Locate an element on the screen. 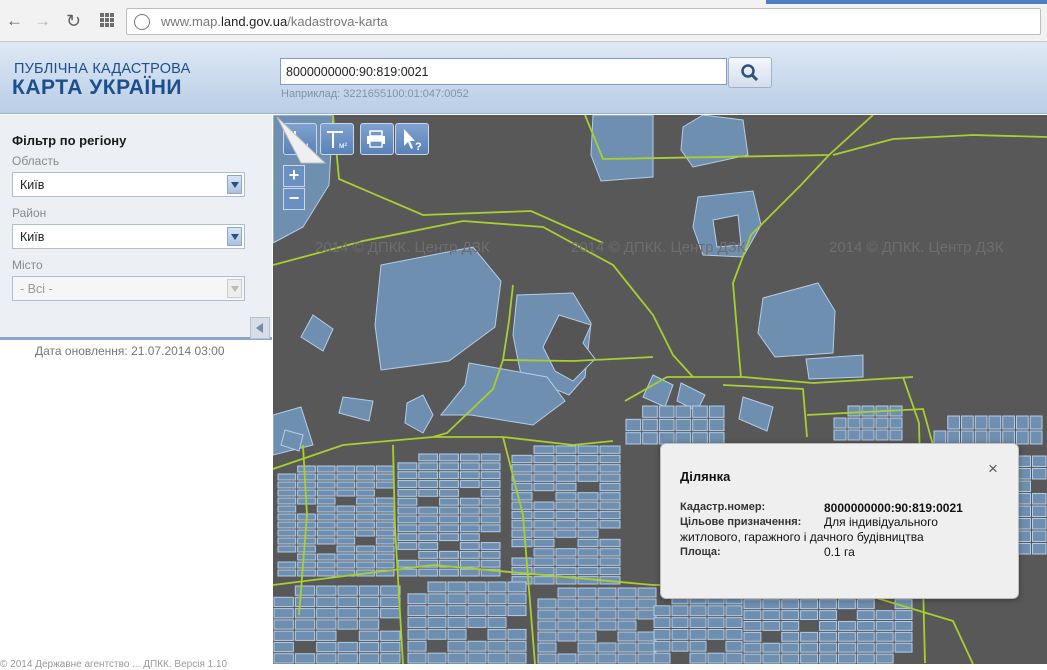 Image resolution: width=1047 pixels, height=670 pixels. identify-tool: ? is located at coordinates (412, 139).